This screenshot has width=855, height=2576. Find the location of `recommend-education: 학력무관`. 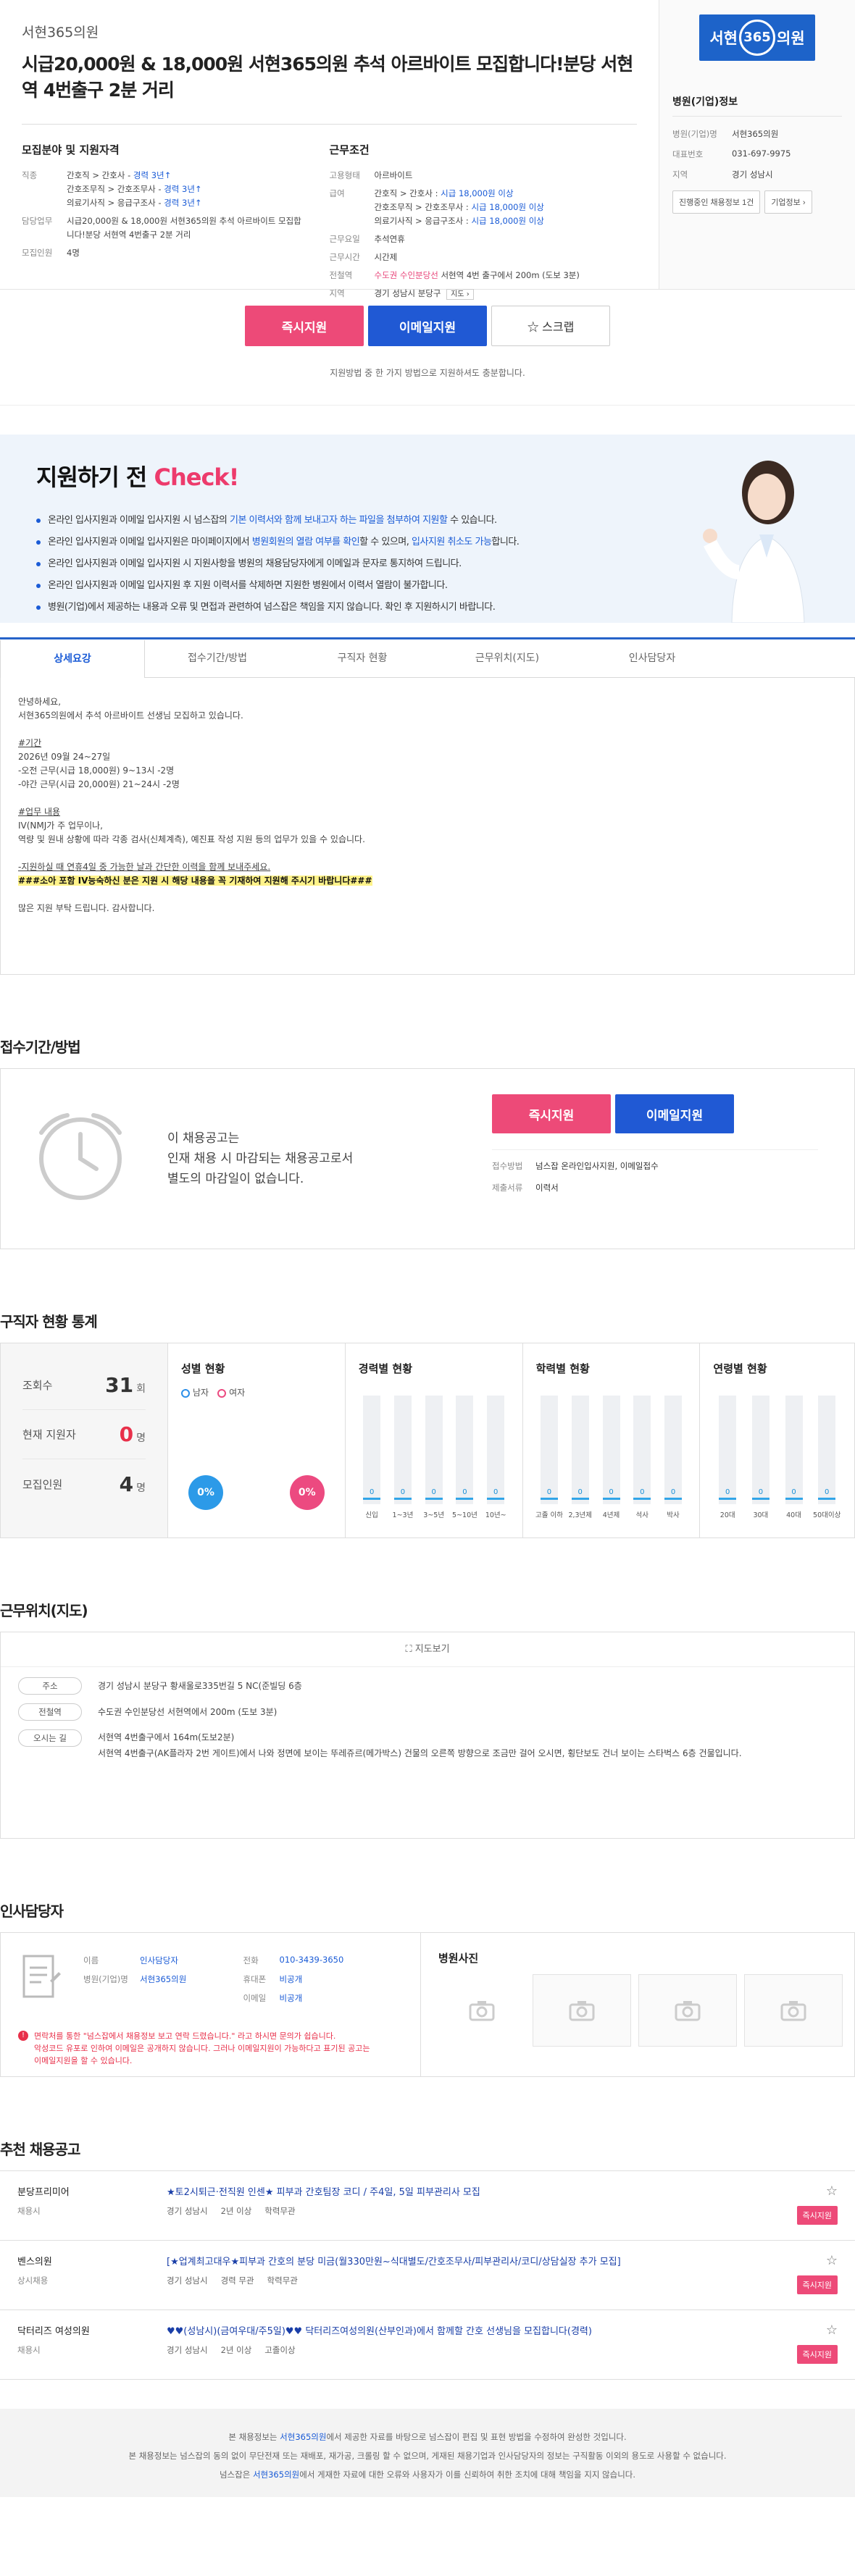

recommend-education: 학력무관 is located at coordinates (282, 2280).